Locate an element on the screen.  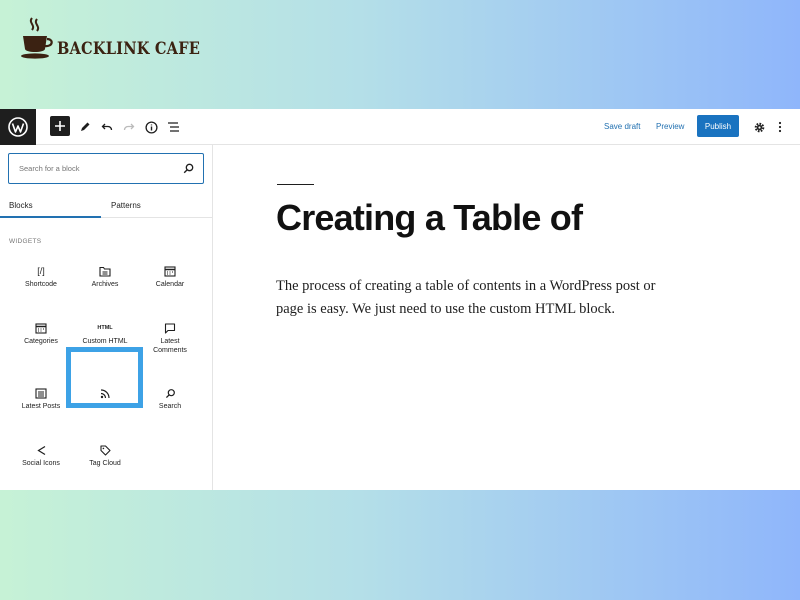
block-shortcode: [/] Shortcode is located at coordinates (41, 282).